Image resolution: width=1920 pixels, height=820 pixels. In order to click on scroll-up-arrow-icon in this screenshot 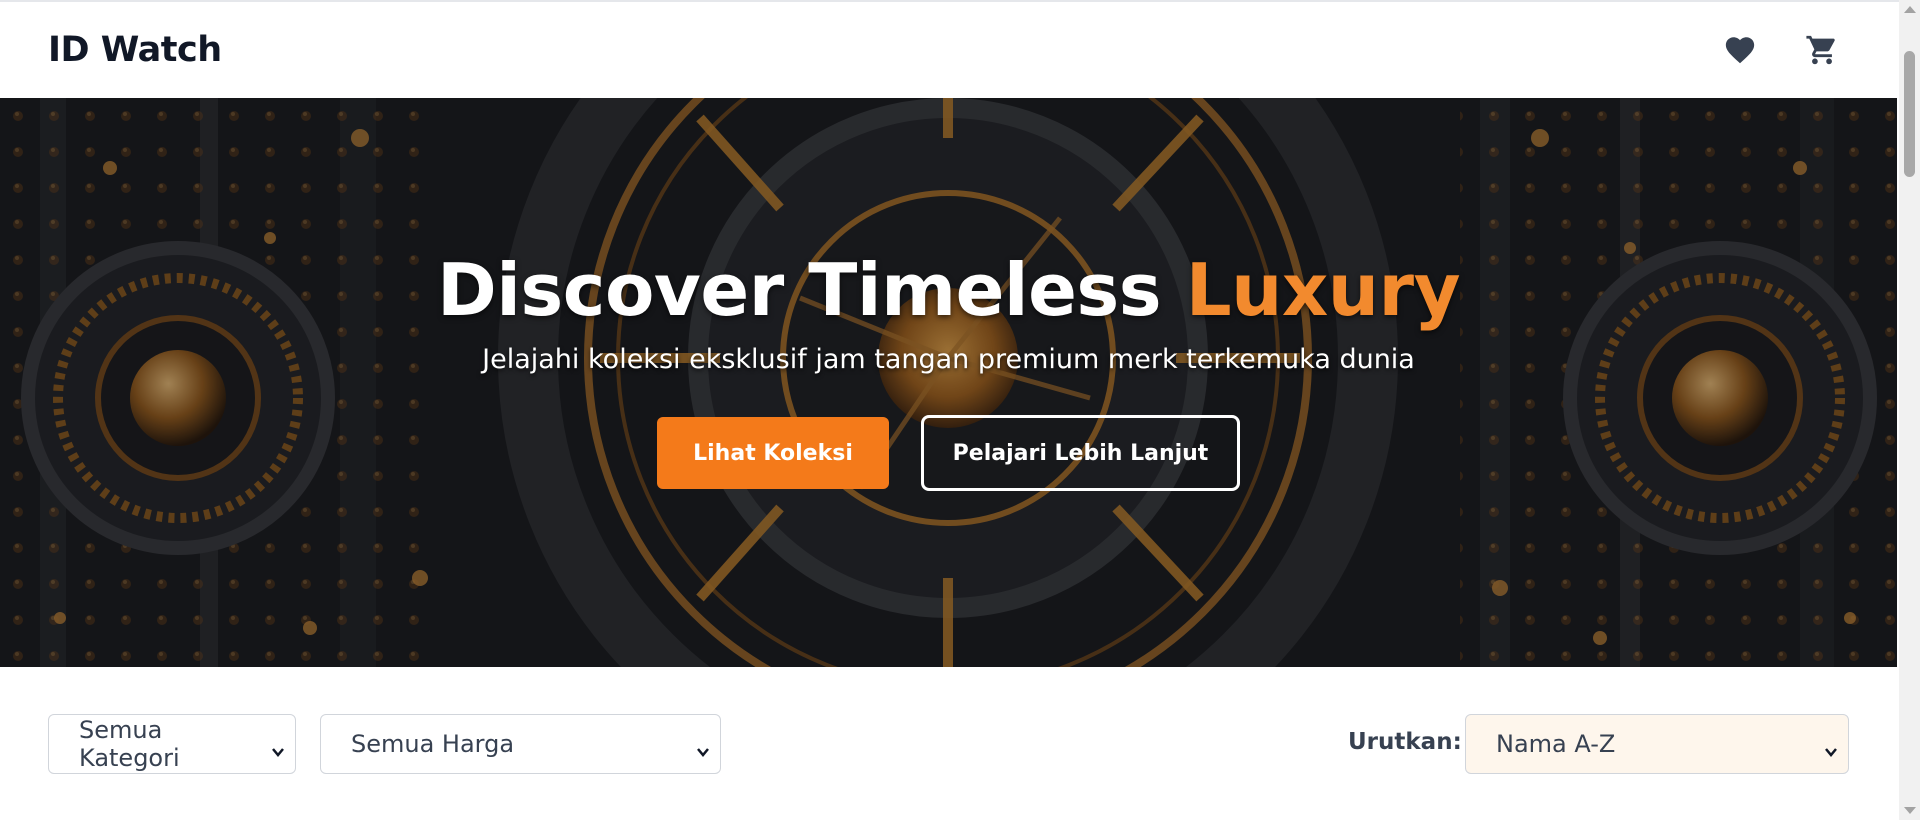, I will do `click(1910, 9)`.